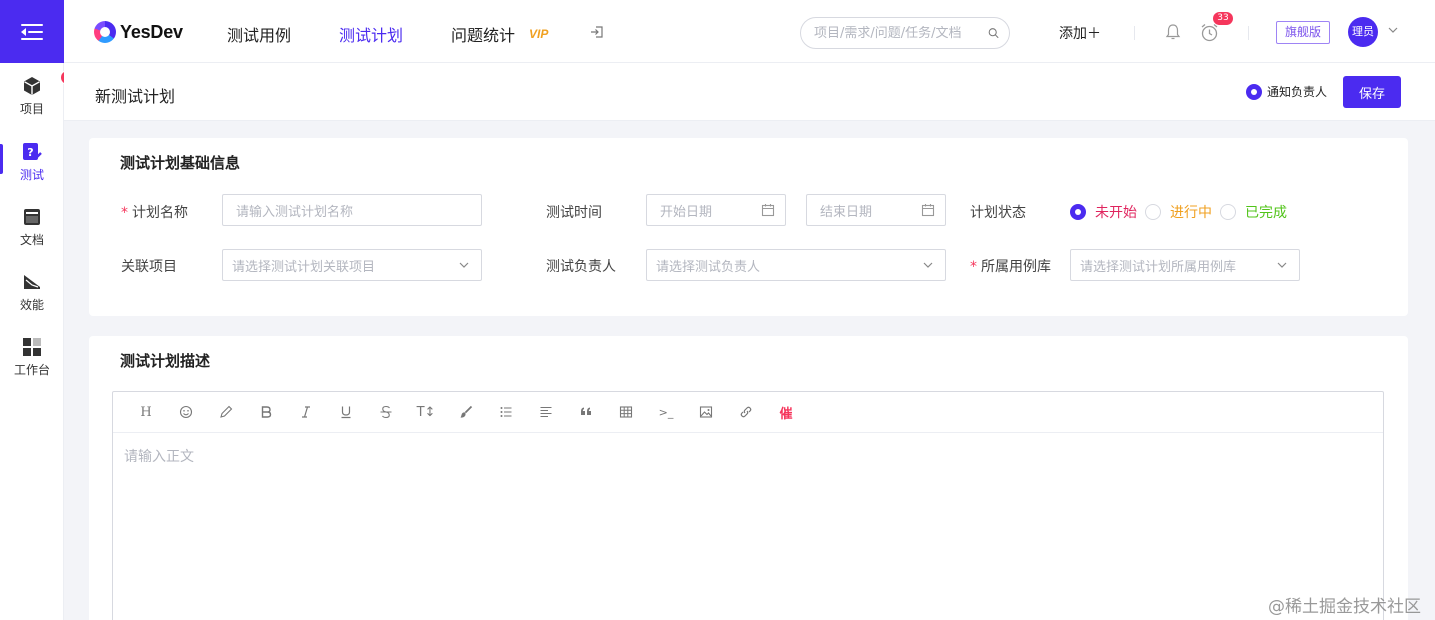 The width and height of the screenshot is (1435, 620). I want to click on description-title: 测试计划描述, so click(165, 361).